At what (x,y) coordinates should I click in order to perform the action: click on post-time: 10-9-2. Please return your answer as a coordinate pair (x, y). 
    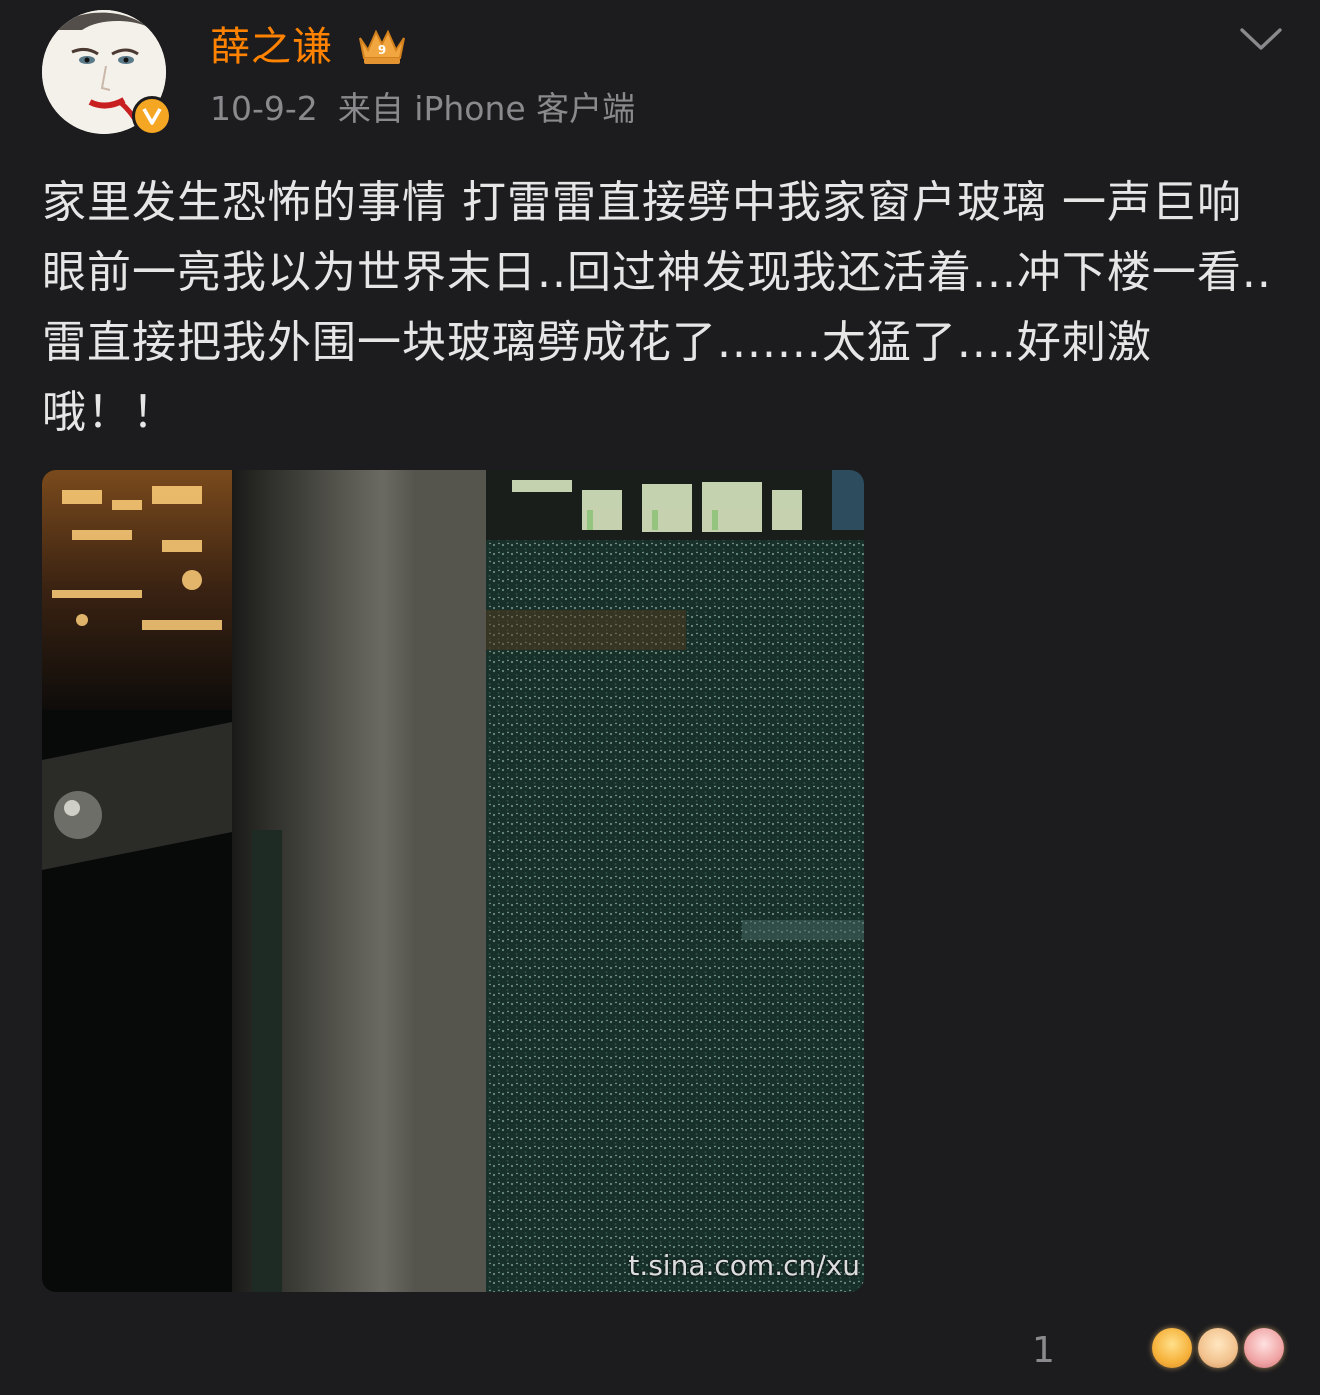
    Looking at the image, I should click on (264, 108).